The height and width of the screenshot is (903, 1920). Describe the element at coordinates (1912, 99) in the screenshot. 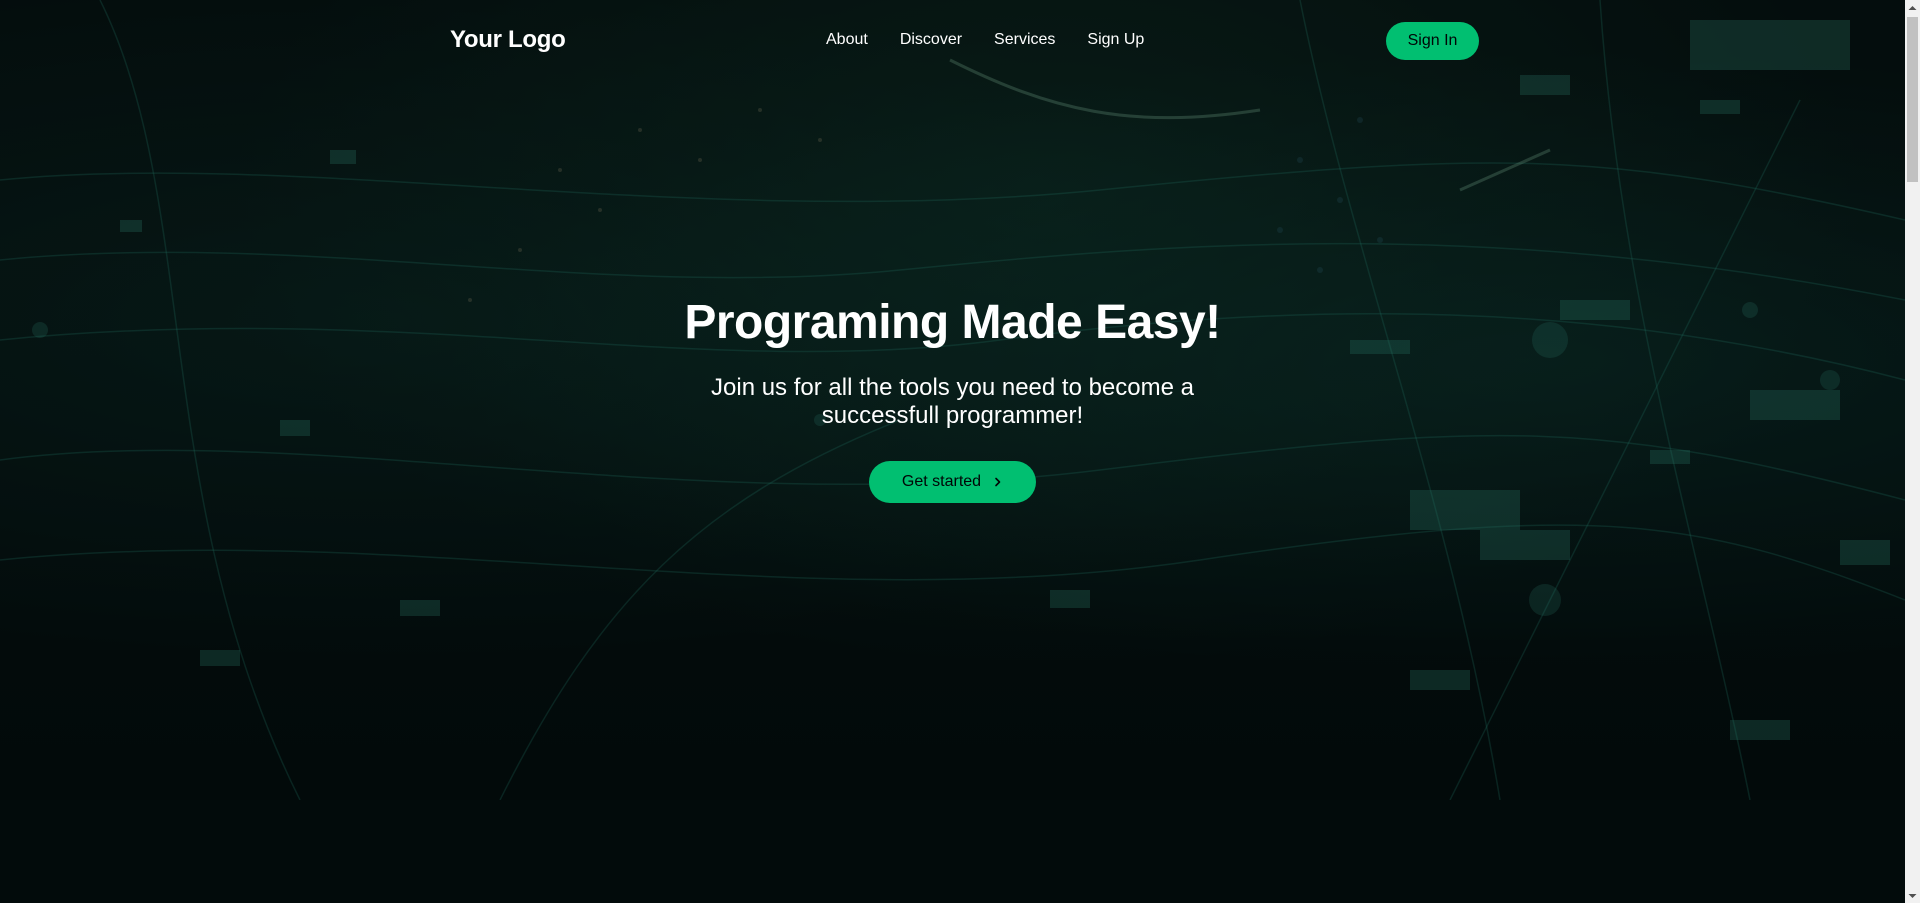

I see `scrollbar-thumb` at that location.